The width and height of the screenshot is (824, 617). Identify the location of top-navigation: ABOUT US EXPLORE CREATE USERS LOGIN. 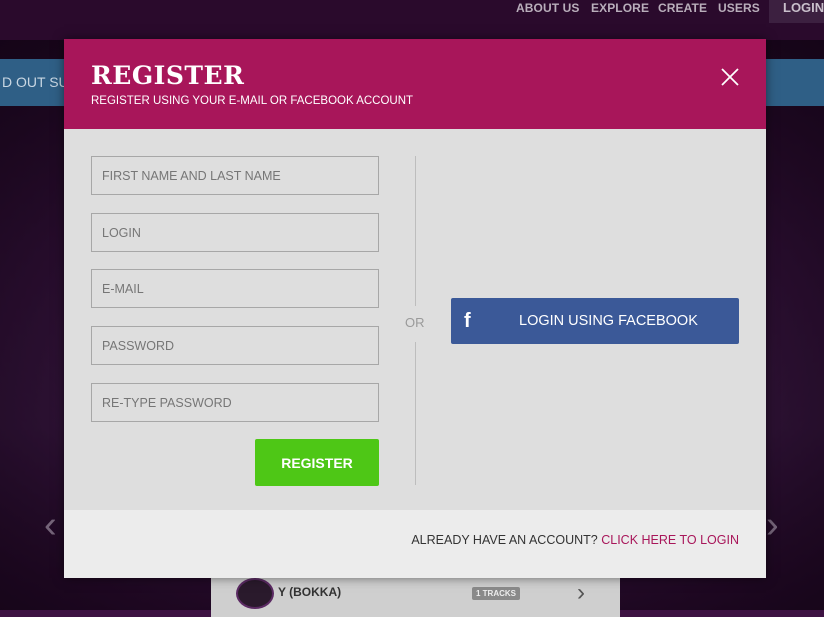
(412, 20).